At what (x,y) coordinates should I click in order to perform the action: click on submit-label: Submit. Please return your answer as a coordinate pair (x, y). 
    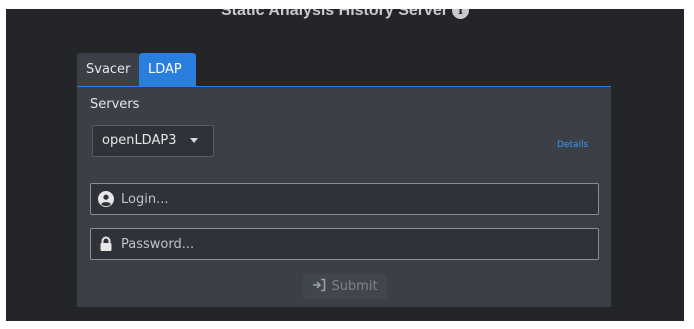
    Looking at the image, I should click on (354, 286).